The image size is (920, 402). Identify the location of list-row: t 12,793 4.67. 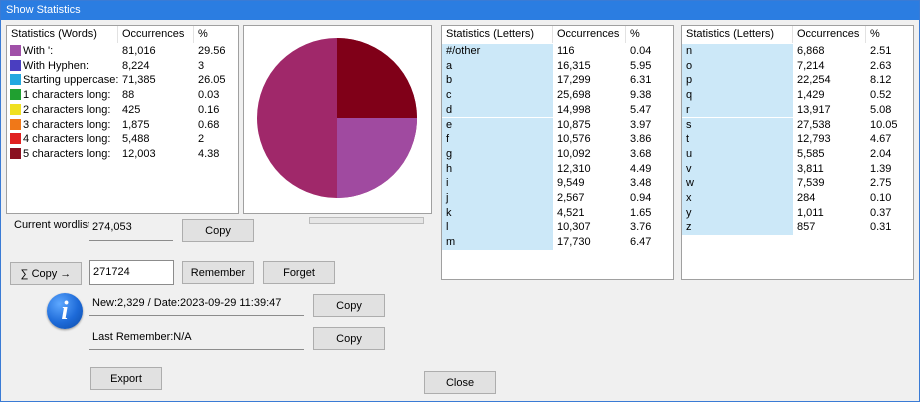
(797, 139).